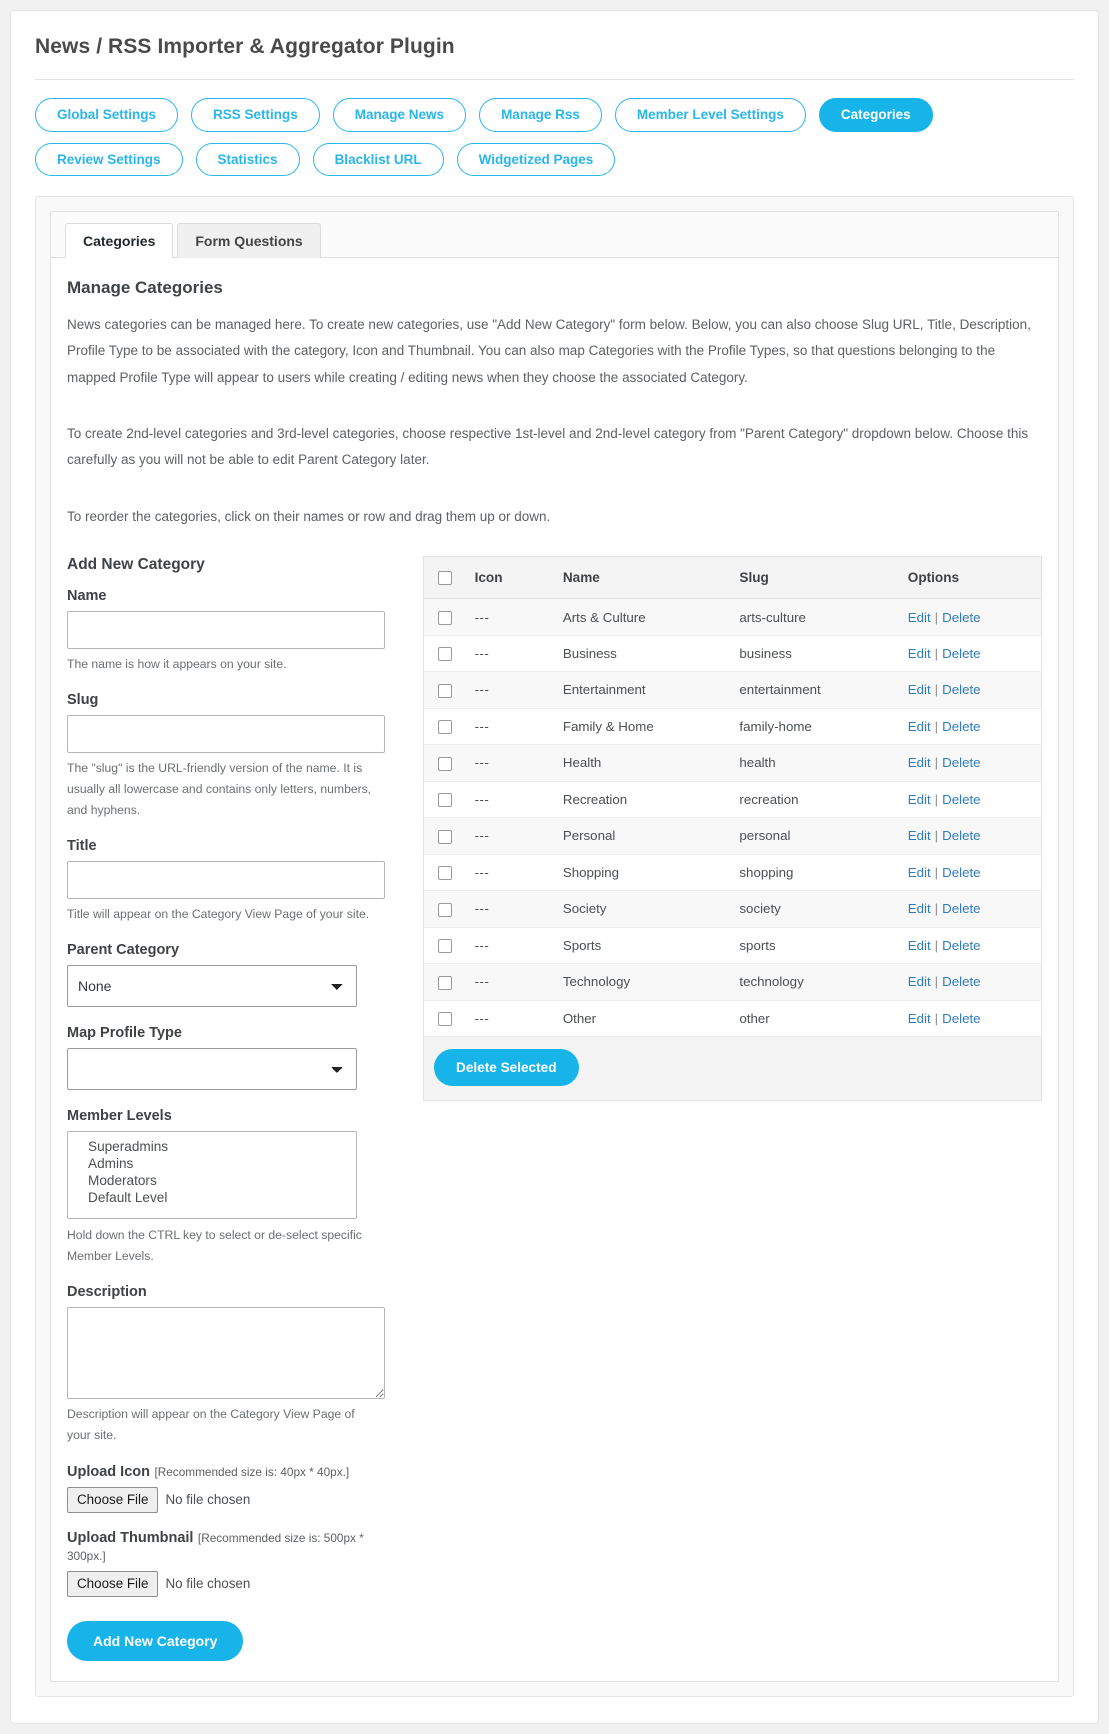 This screenshot has width=1109, height=1734. Describe the element at coordinates (155, 1640) in the screenshot. I see `add-new-category-button: Add New Category` at that location.